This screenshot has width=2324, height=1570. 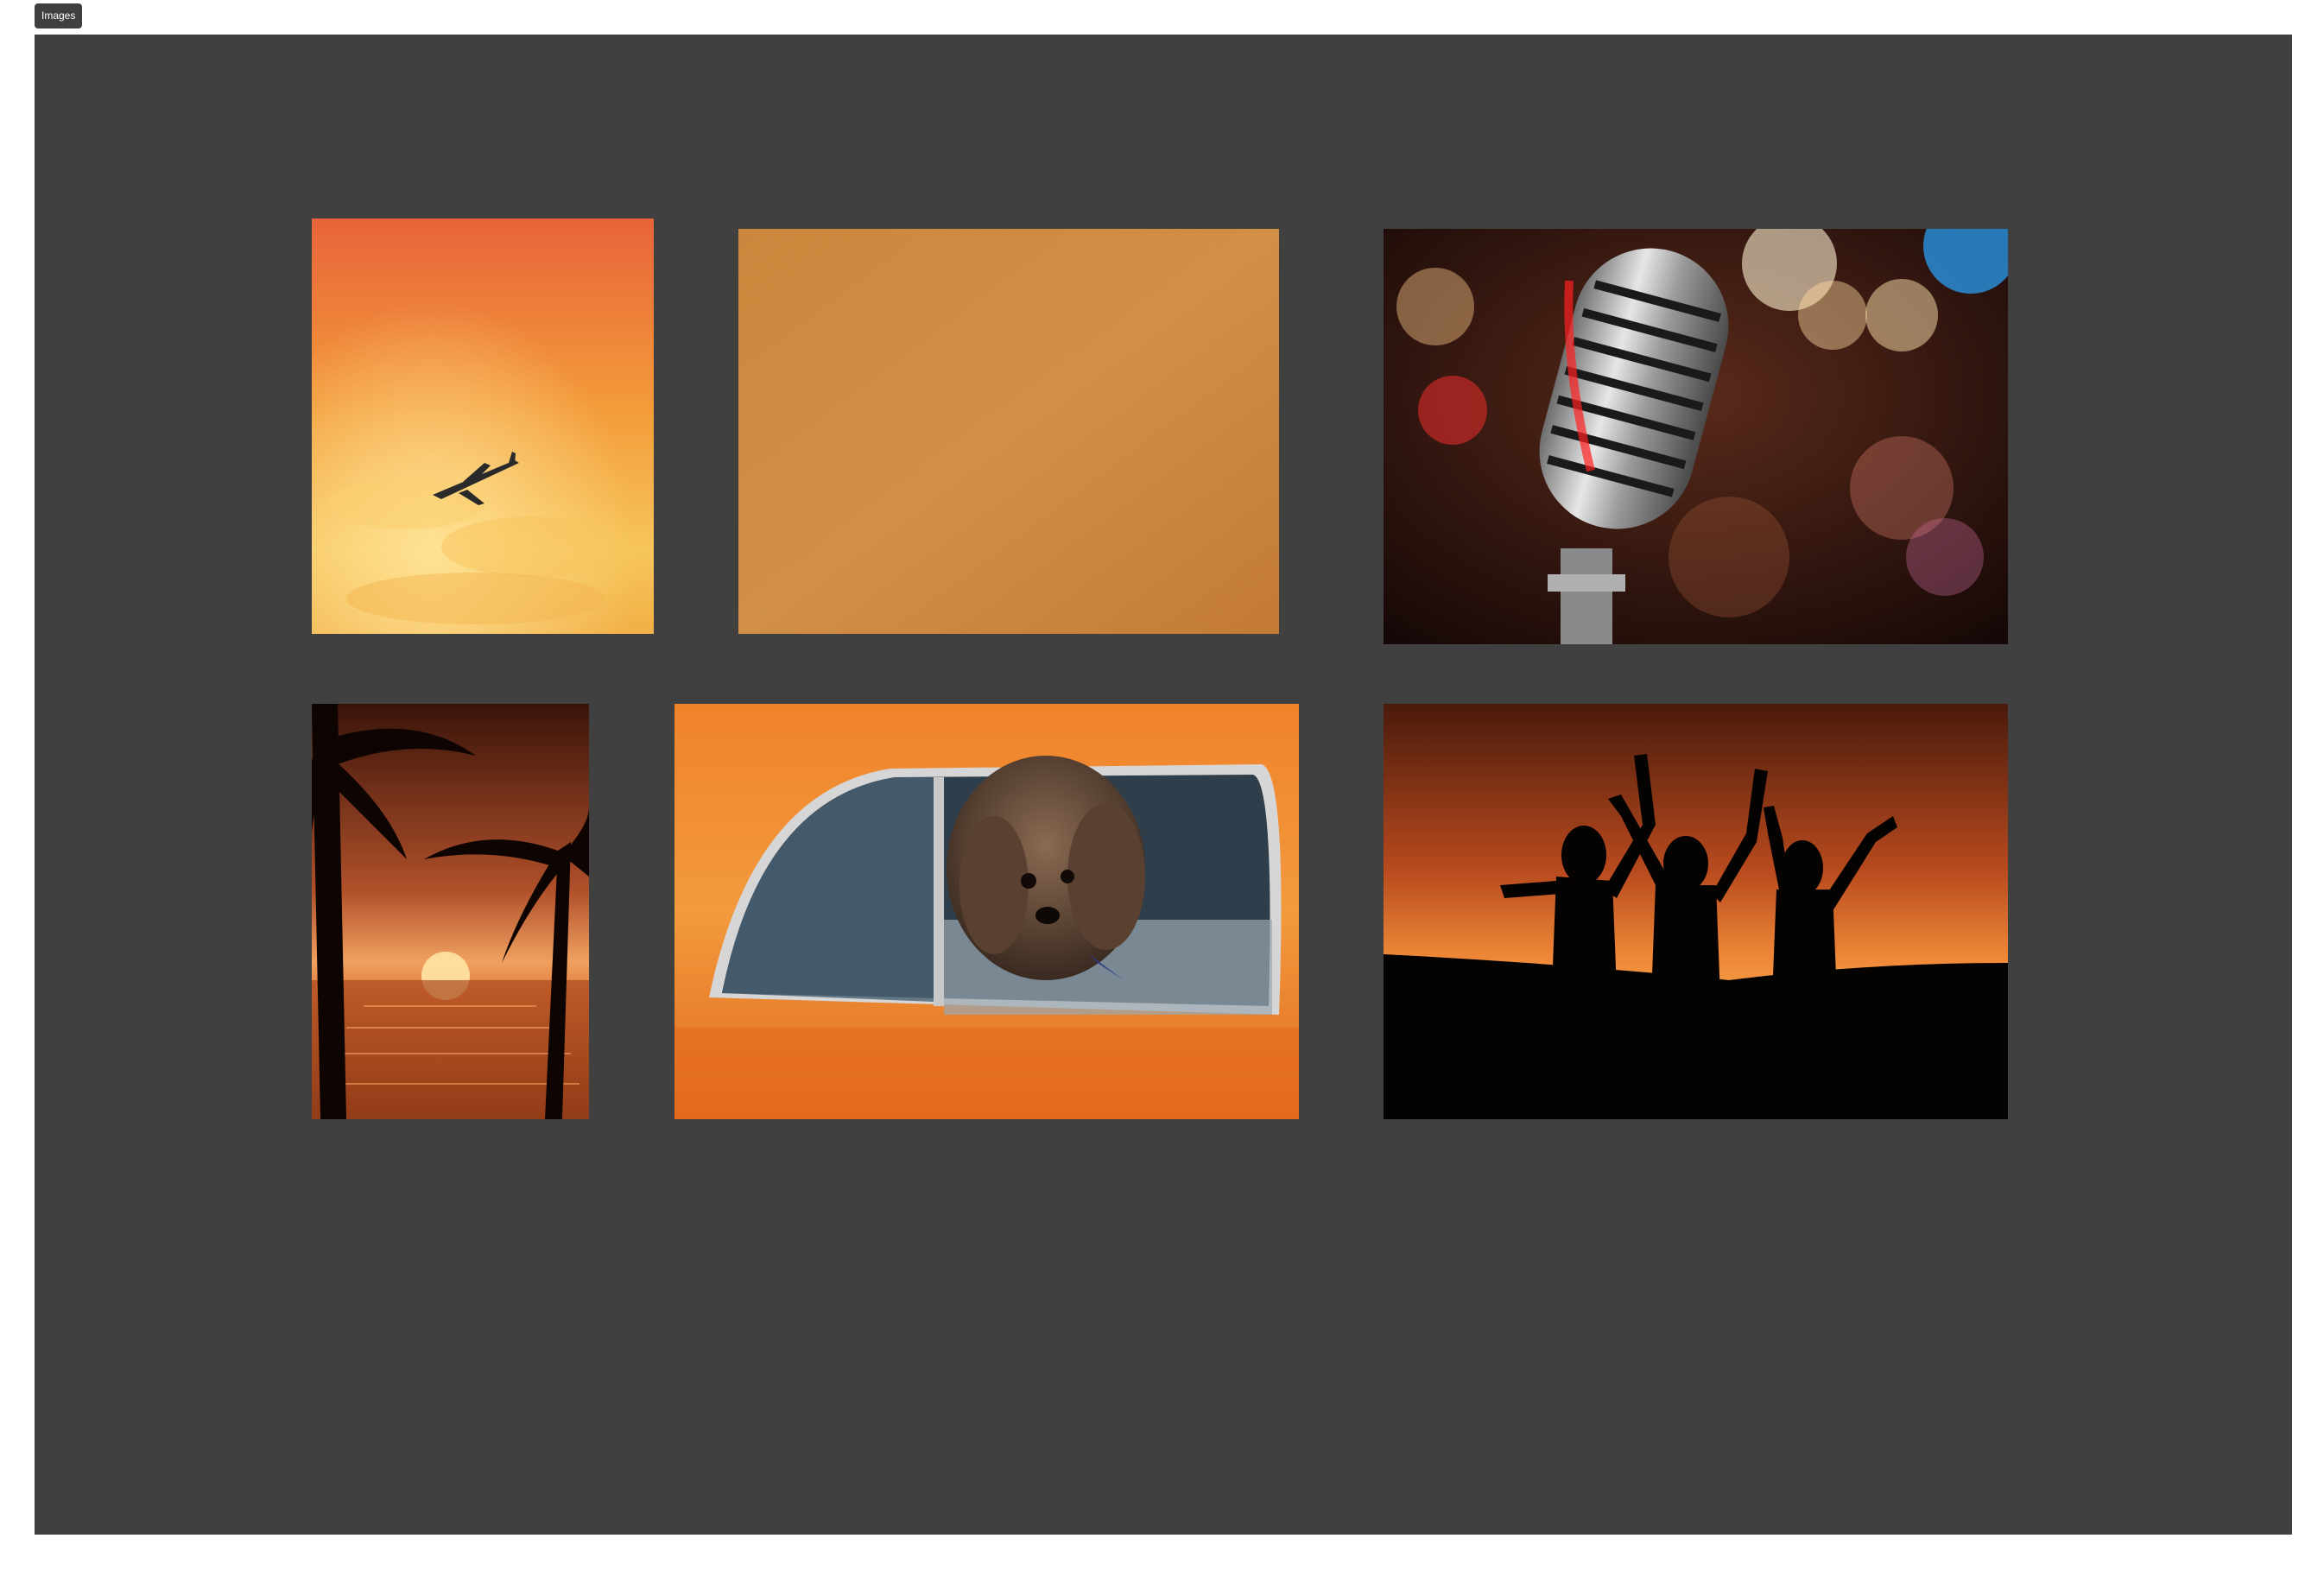 What do you see at coordinates (483, 426) in the screenshot?
I see `image-airplane-sunset` at bounding box center [483, 426].